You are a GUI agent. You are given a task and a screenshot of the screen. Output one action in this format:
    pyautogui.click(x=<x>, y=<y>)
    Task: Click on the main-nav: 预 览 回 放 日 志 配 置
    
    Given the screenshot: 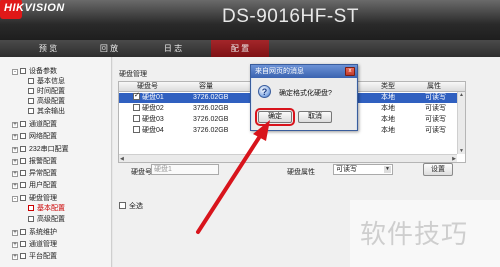 What is the action you would take?
    pyautogui.click(x=250, y=48)
    